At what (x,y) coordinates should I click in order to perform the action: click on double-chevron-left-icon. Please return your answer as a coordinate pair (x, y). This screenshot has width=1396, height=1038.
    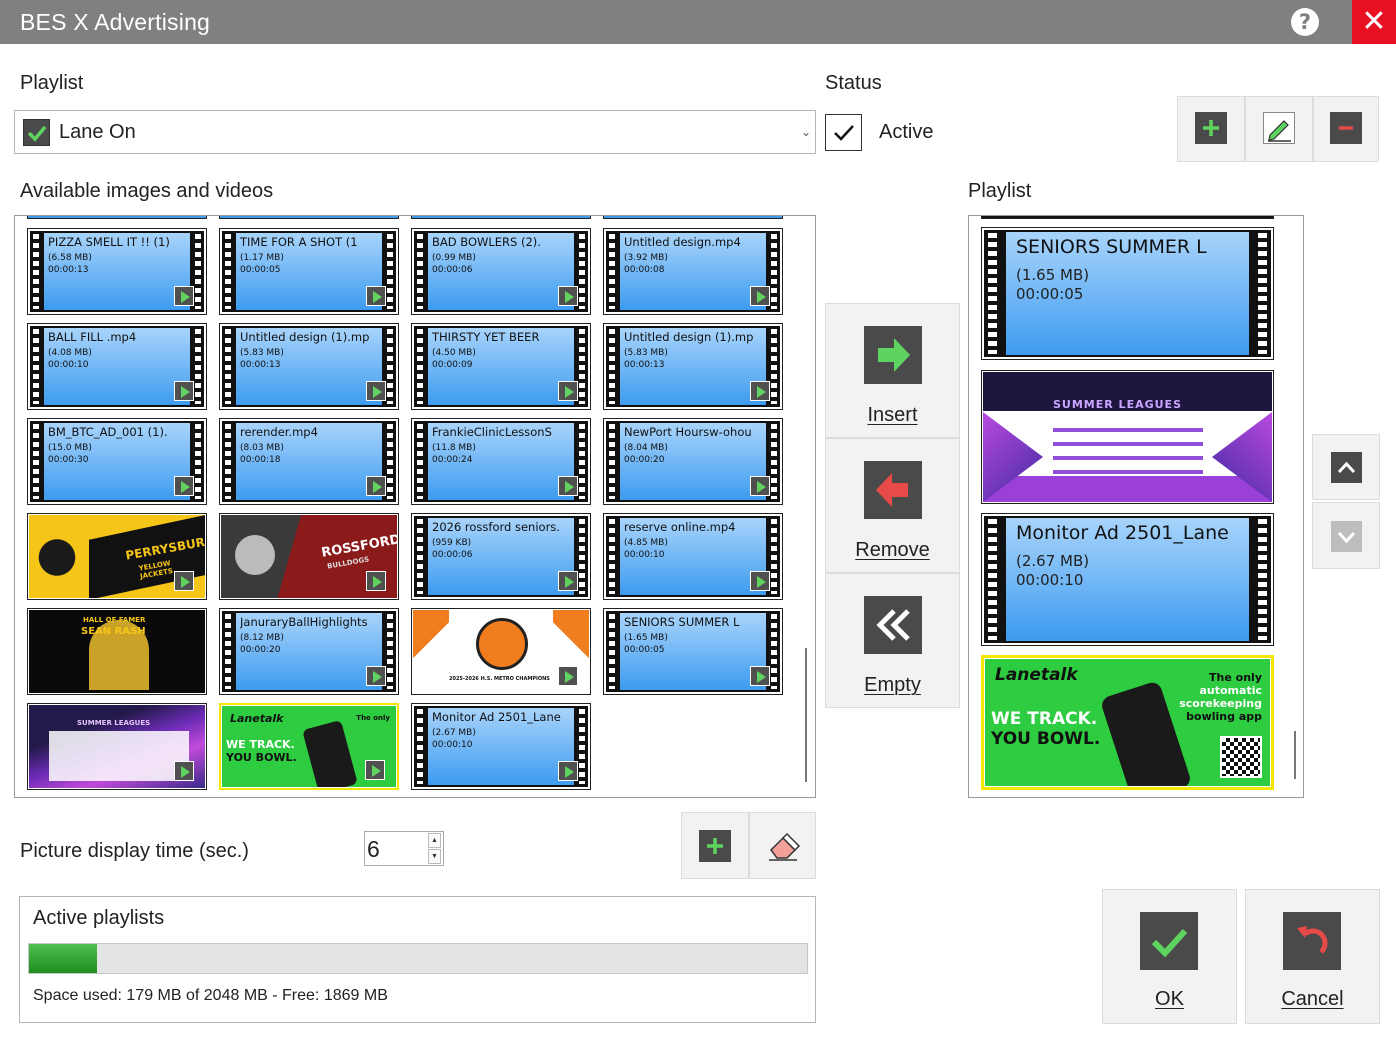
    Looking at the image, I should click on (893, 625).